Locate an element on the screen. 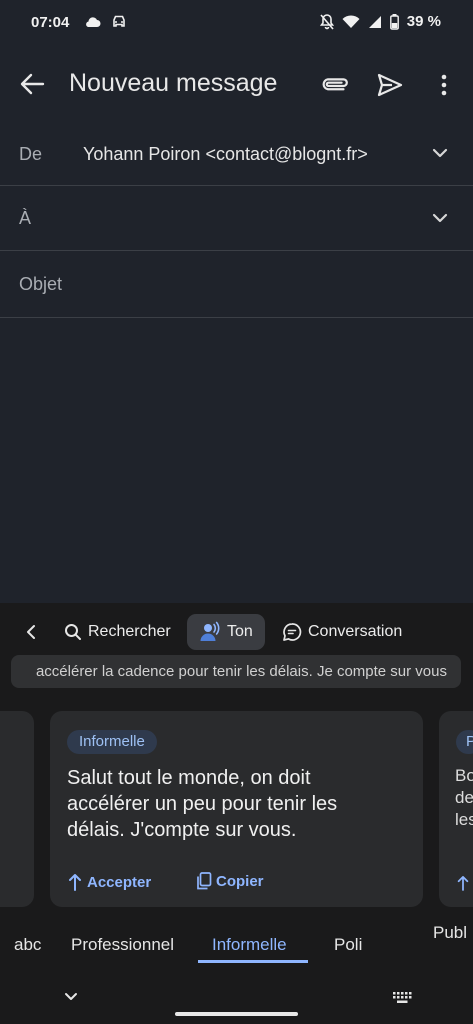 The image size is (473, 1024). tone-tool: Ton is located at coordinates (226, 632).